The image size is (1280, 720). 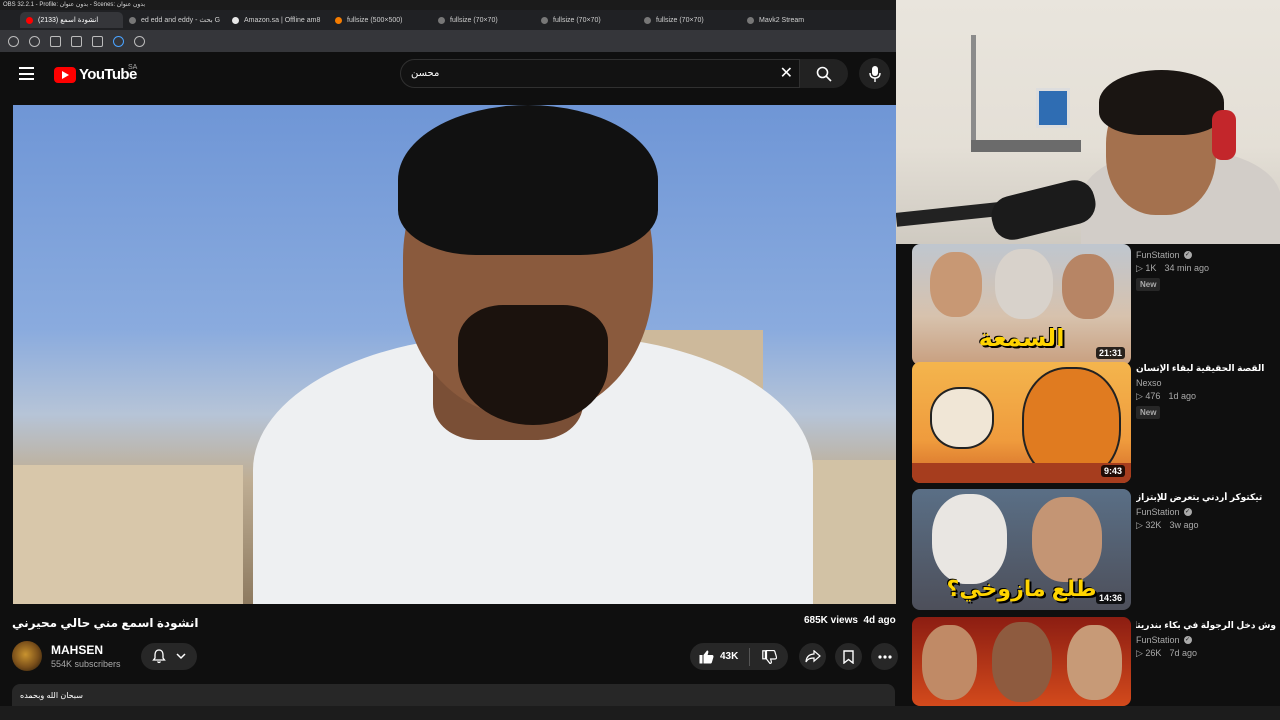 What do you see at coordinates (277, 20) in the screenshot?
I see `browser-tab-2: Amazon.sa | Offline am8` at bounding box center [277, 20].